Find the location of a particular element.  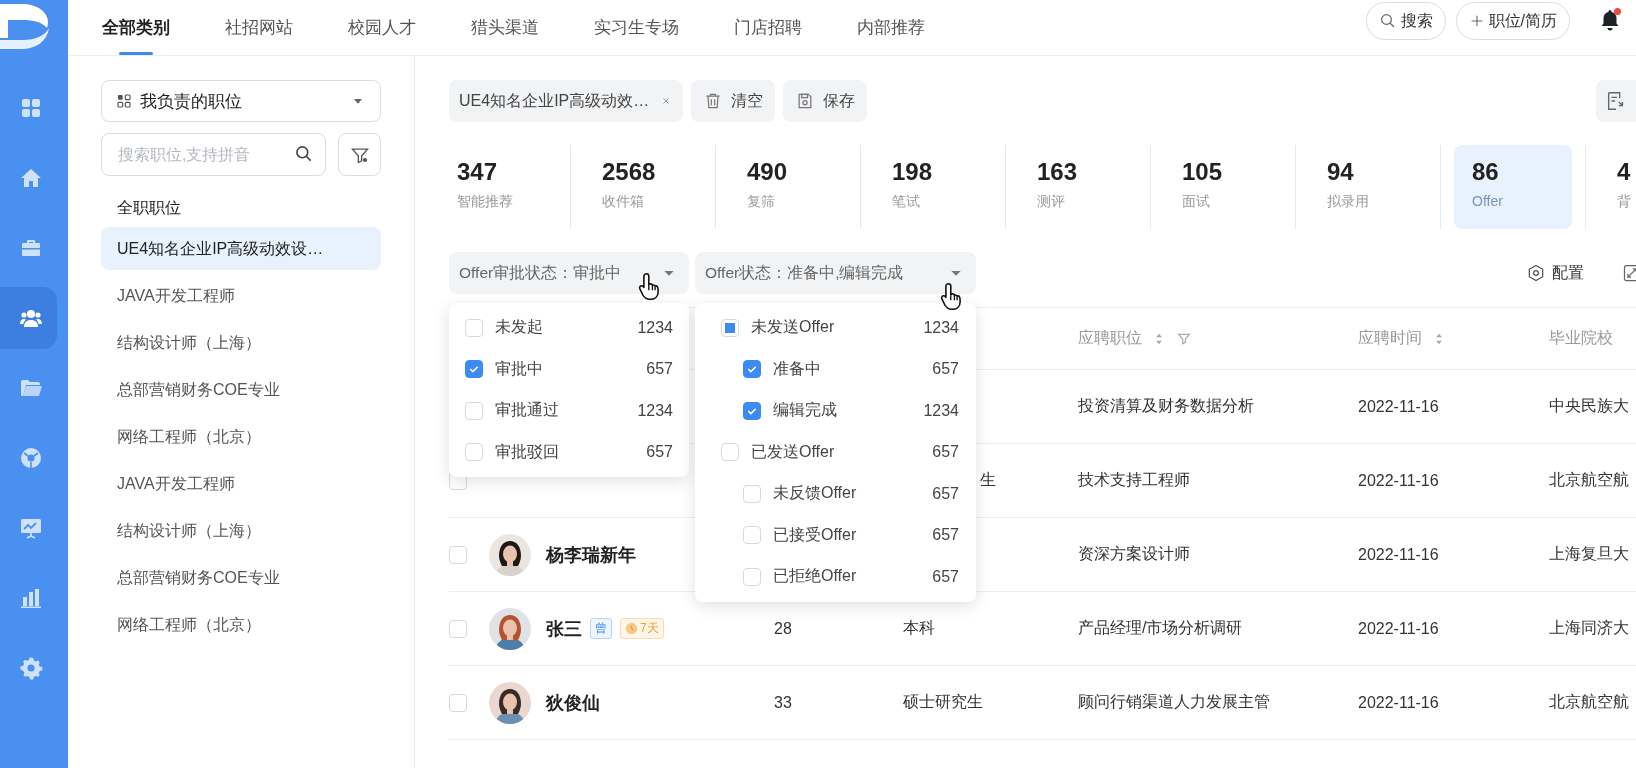

nav-tab: 猎头渠道 is located at coordinates (505, 27).